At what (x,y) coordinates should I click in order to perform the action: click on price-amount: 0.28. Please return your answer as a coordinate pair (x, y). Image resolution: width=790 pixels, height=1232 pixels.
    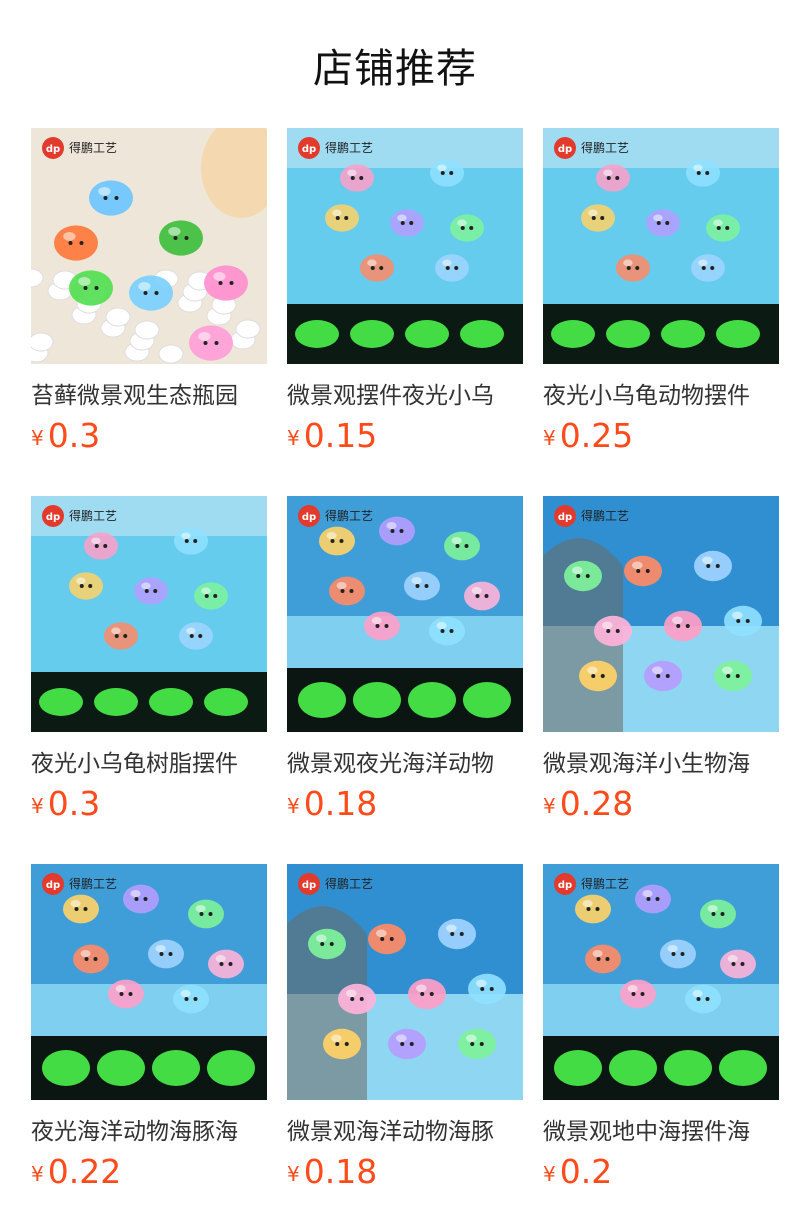
    Looking at the image, I should click on (596, 803).